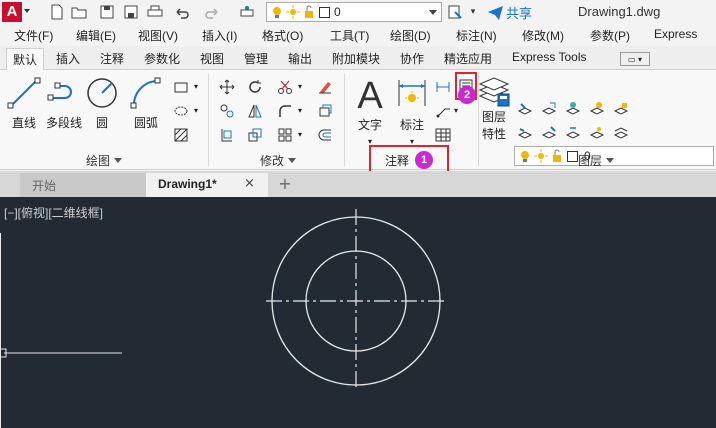 This screenshot has height=428, width=716. What do you see at coordinates (573, 109) in the screenshot?
I see `layer-isolate-icon` at bounding box center [573, 109].